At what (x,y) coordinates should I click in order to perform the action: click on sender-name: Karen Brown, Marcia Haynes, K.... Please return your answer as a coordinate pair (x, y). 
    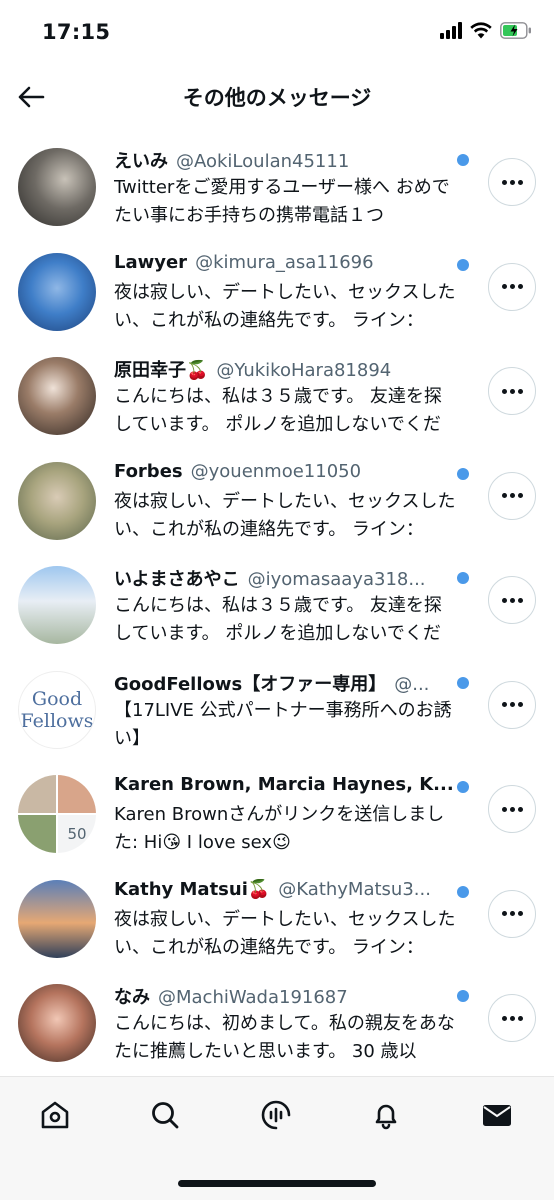
    Looking at the image, I should click on (284, 784).